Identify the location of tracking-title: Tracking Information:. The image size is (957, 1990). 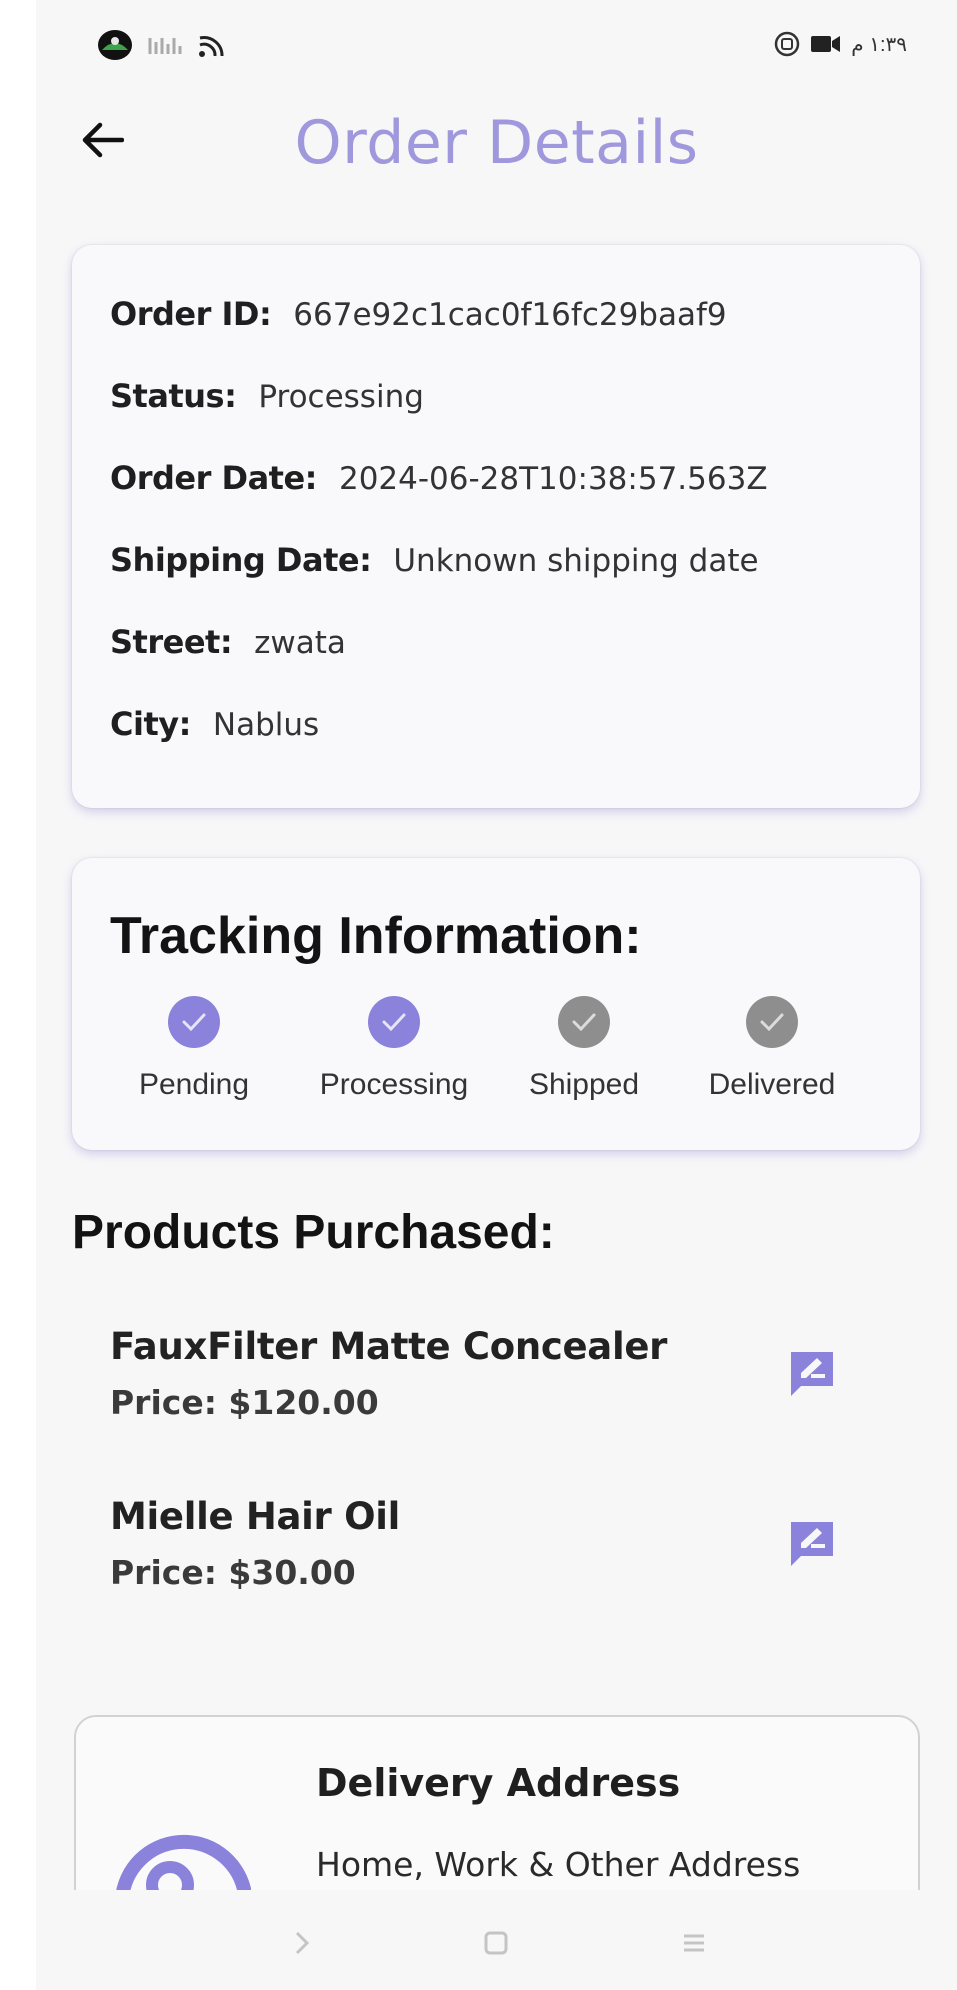
(376, 936).